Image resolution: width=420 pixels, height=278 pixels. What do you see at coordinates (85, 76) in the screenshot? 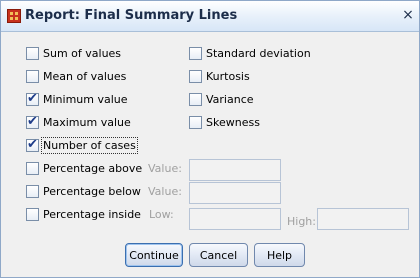
I see `checkbox-label: Mean of values` at bounding box center [85, 76].